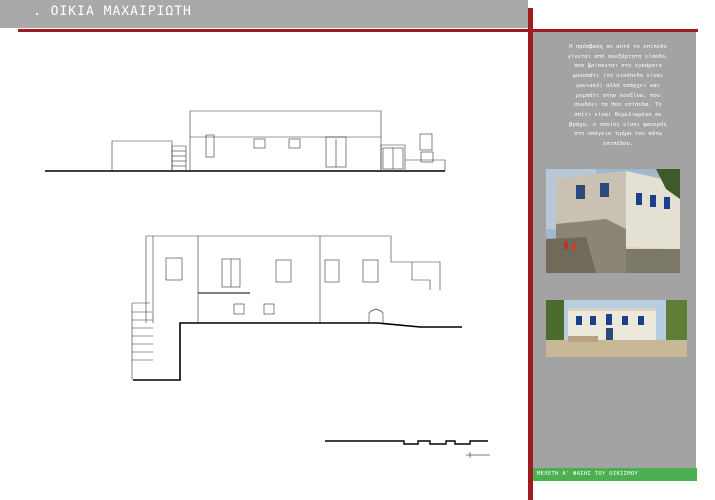  Describe the element at coordinates (296, 308) in the screenshot. I see `elevation-lower` at that location.